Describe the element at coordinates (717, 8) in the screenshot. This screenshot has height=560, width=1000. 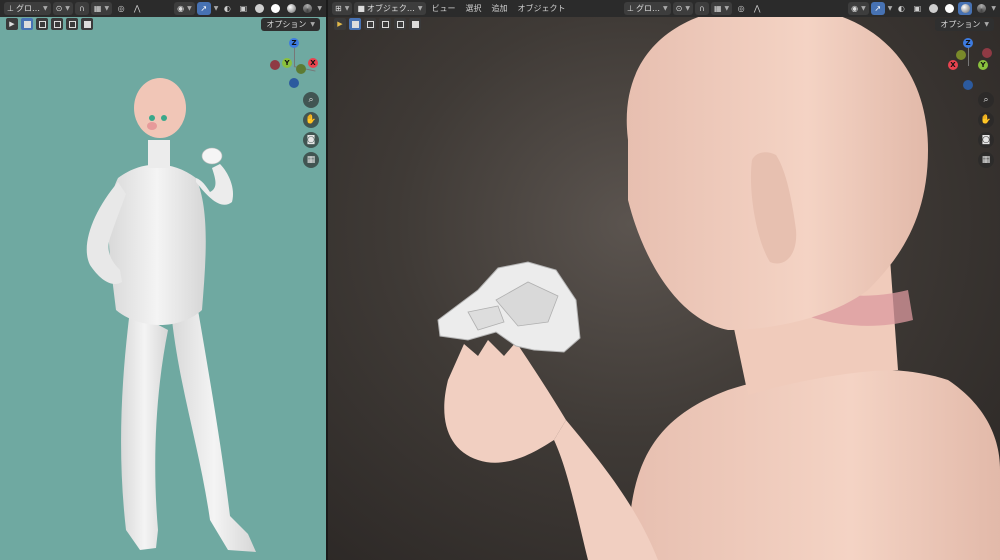
I see `snap-grid-icon: ▦` at that location.